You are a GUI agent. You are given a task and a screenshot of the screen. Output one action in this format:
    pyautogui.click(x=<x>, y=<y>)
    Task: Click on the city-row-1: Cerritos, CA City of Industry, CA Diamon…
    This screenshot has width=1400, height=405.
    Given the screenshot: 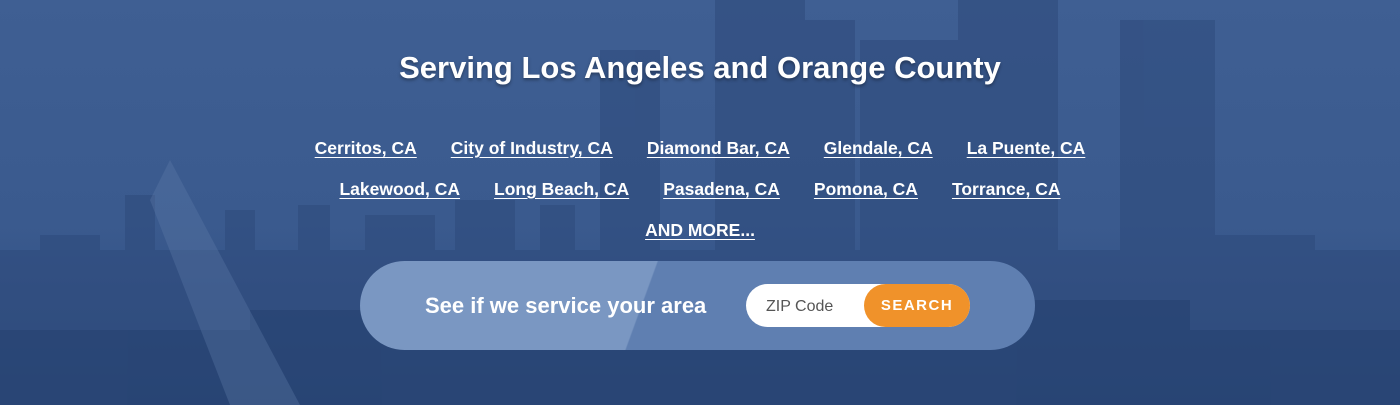 What is the action you would take?
    pyautogui.click(x=700, y=148)
    